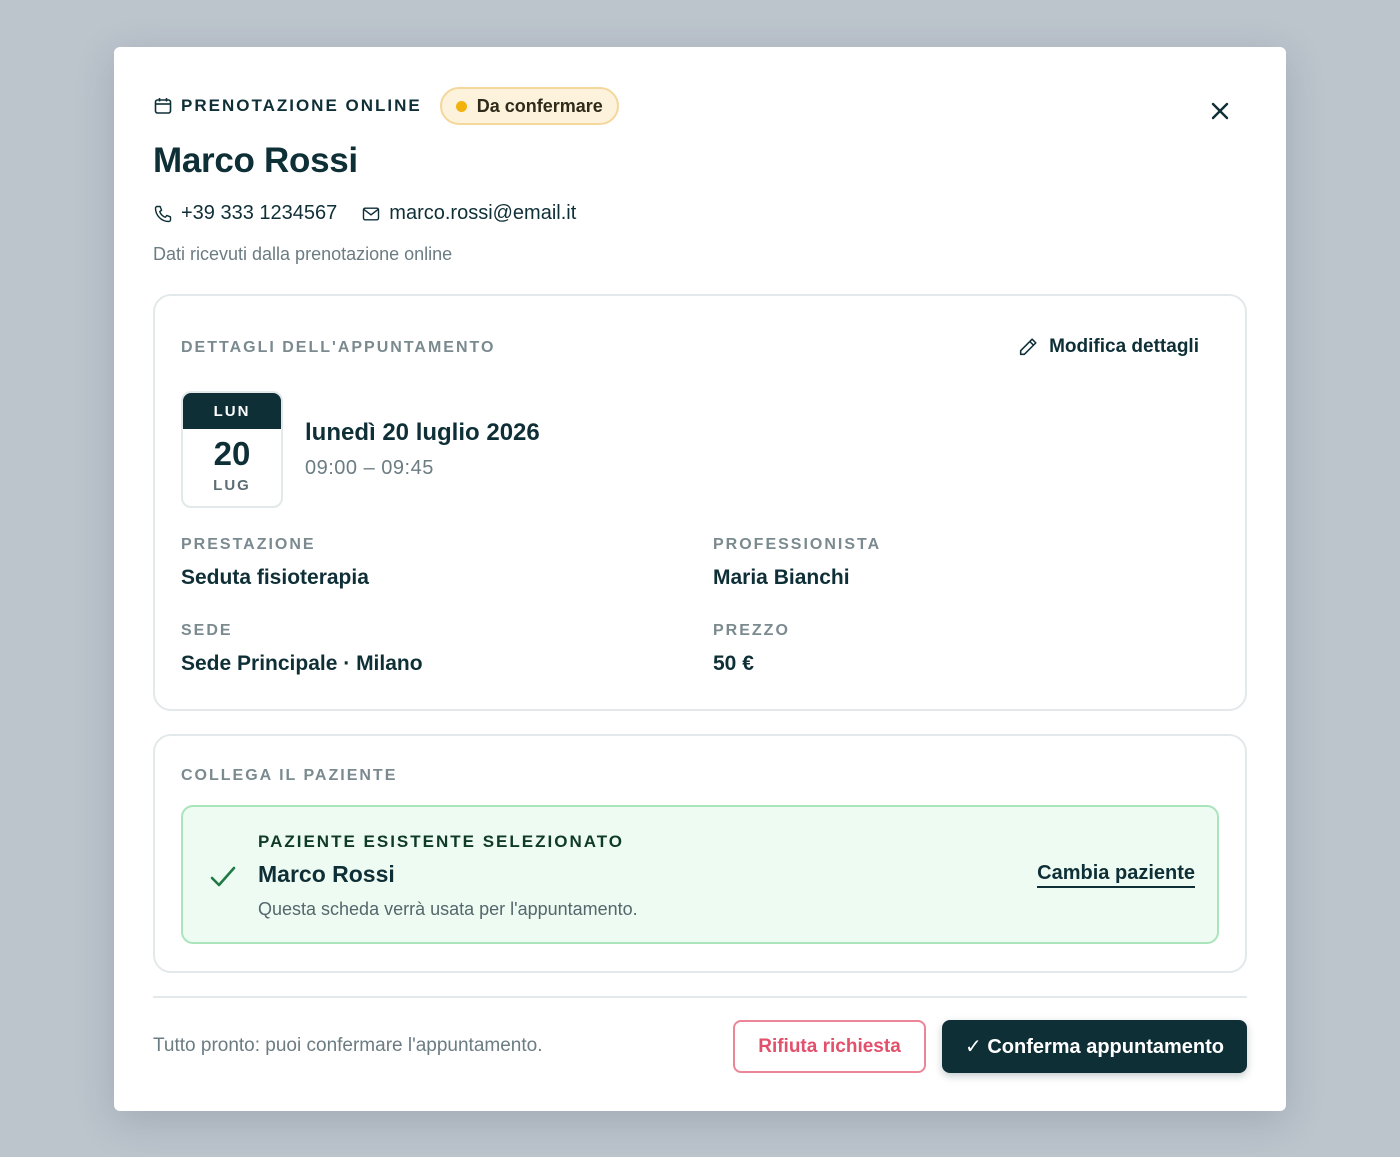 Image resolution: width=1400 pixels, height=1157 pixels. I want to click on details-section-title: DETTAGLI DELL'APPUNTAMENTO, so click(338, 347).